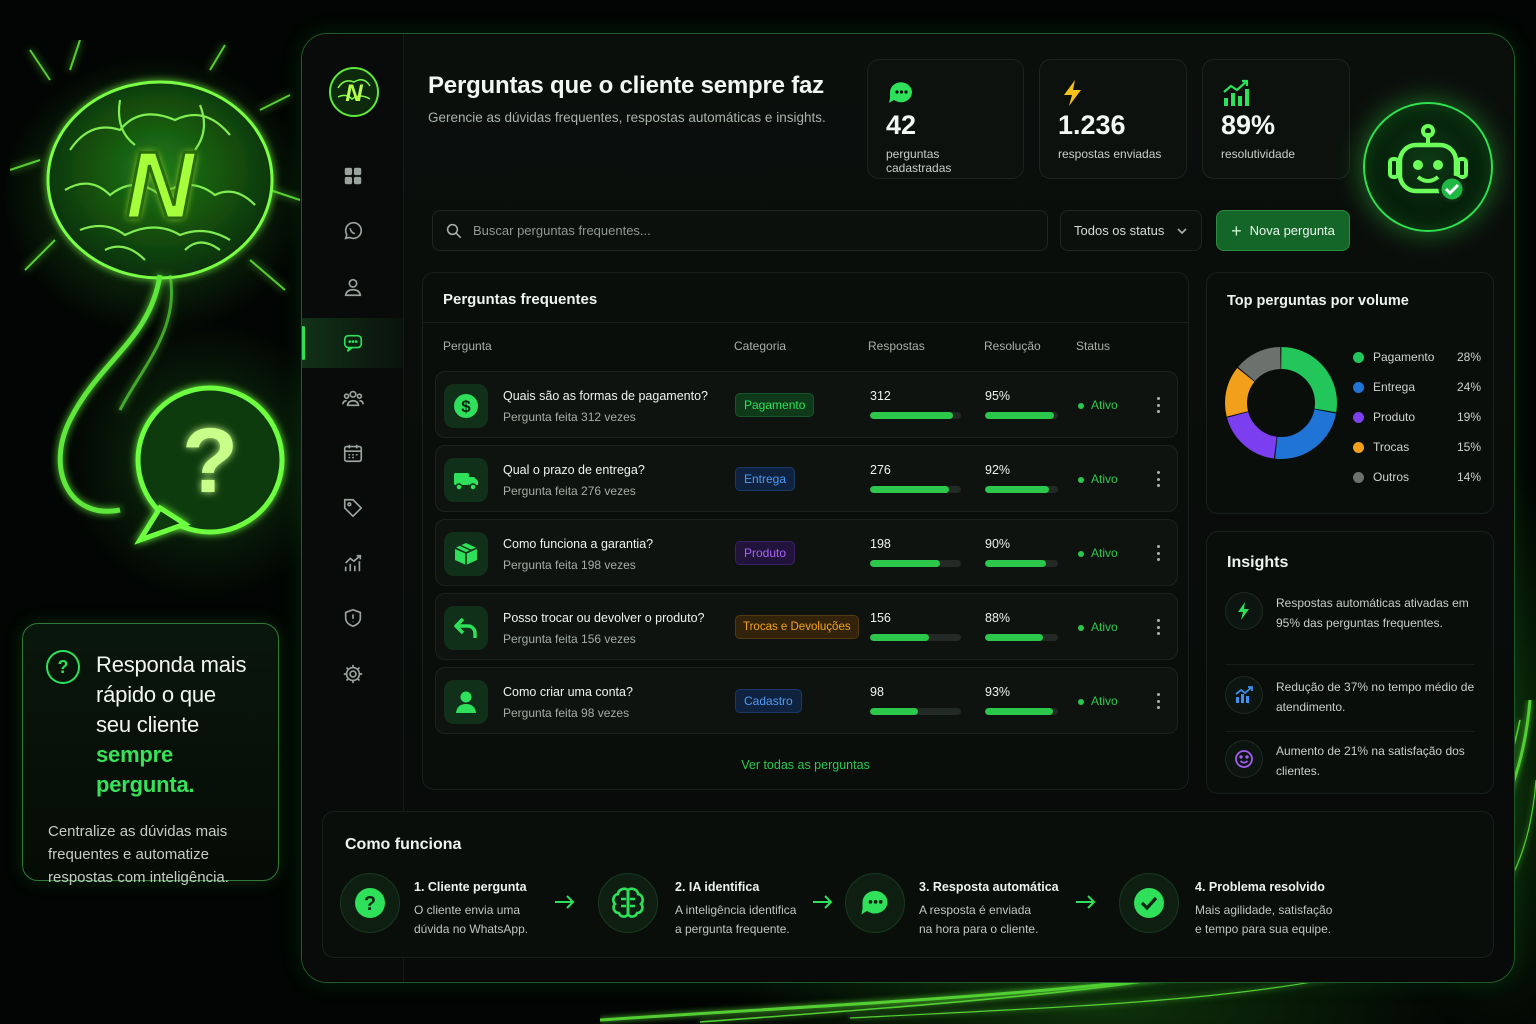 This screenshot has height=1024, width=1536. I want to click on see-all-questions-link: Ver todas as perguntas, so click(805, 765).